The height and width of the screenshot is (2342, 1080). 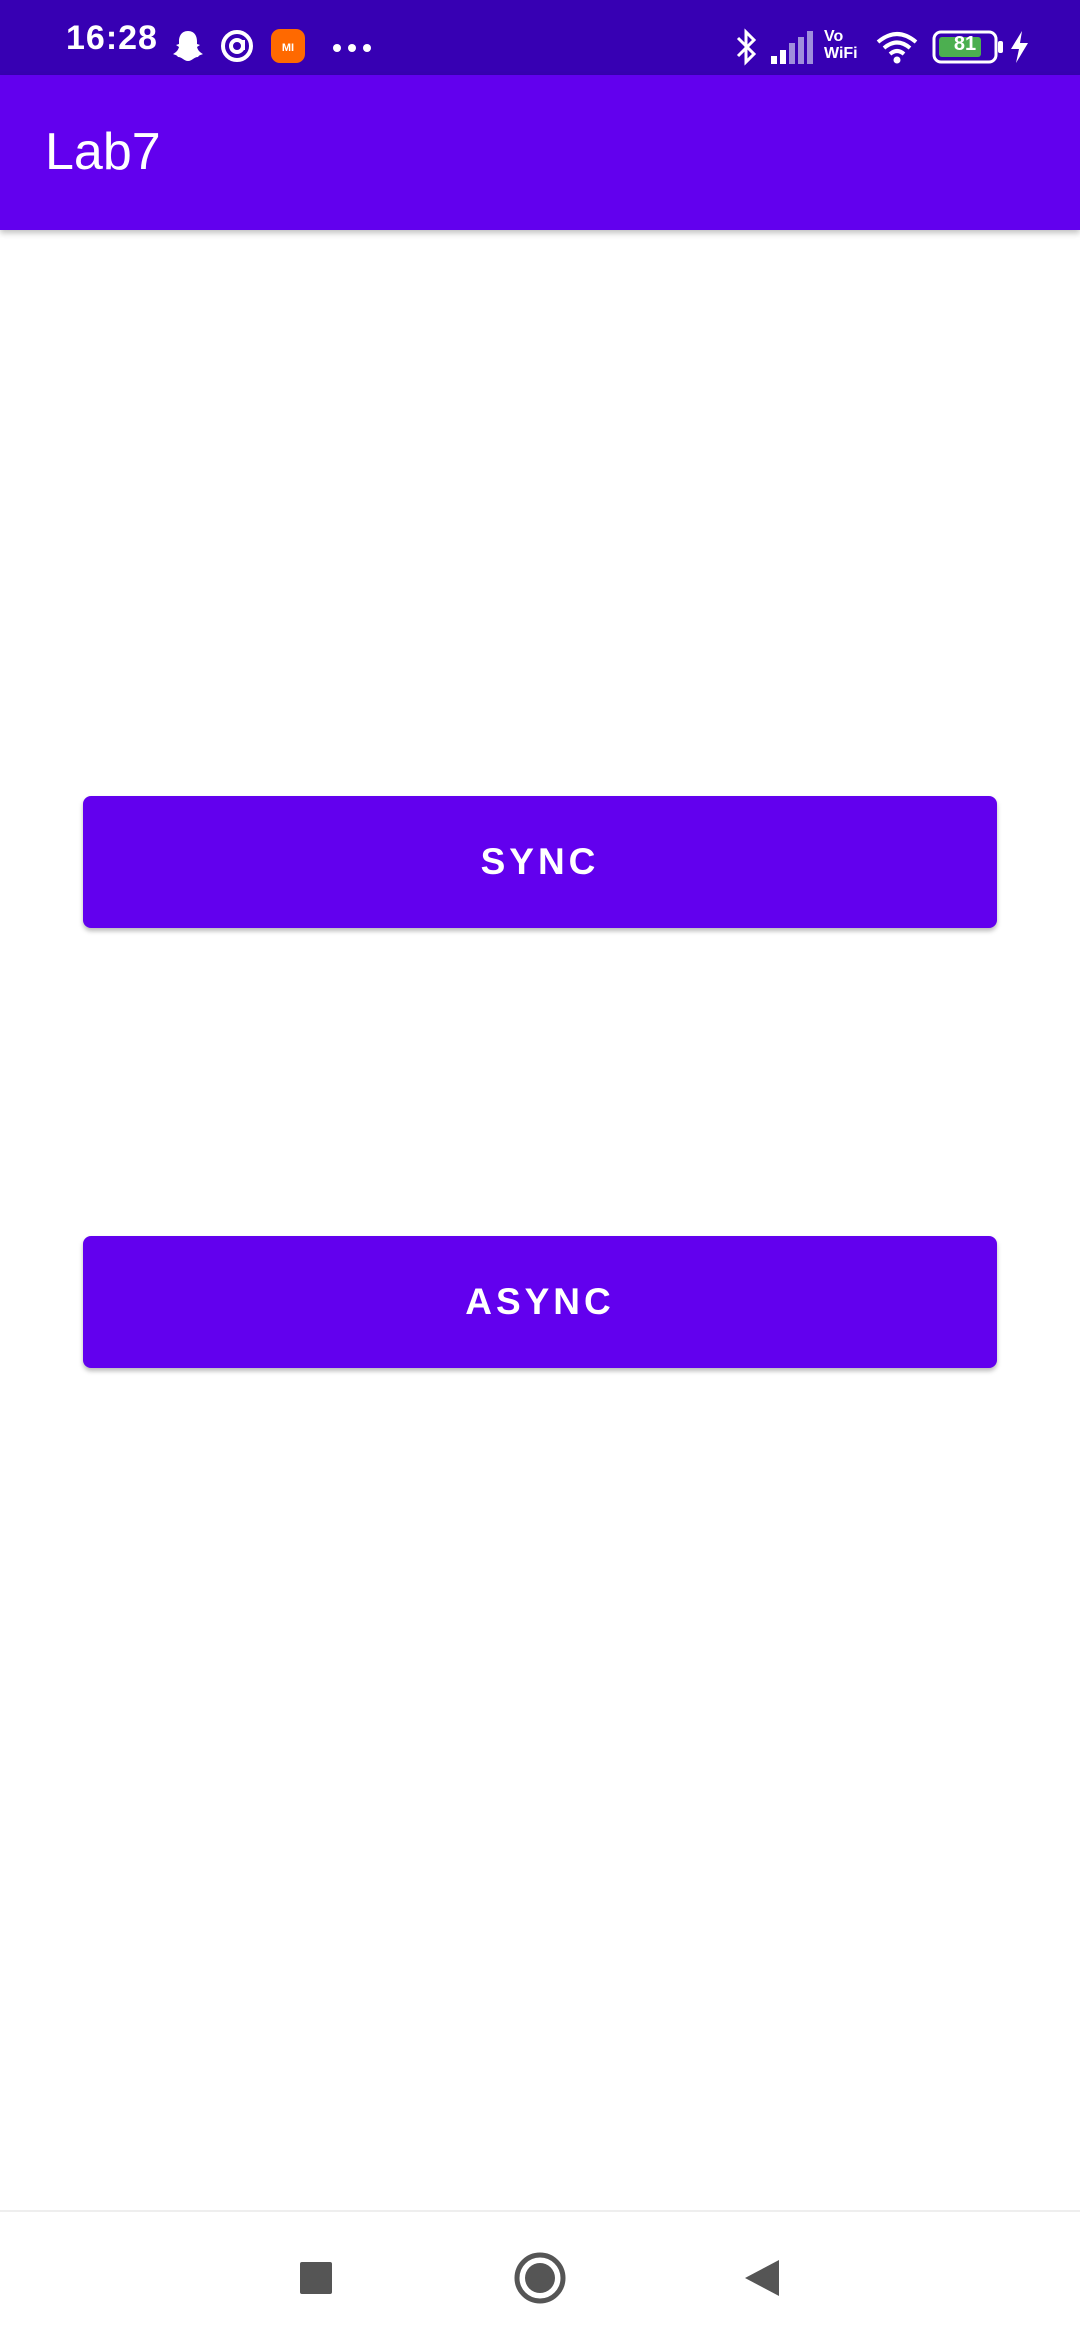 I want to click on wifi-icon, so click(x=897, y=49).